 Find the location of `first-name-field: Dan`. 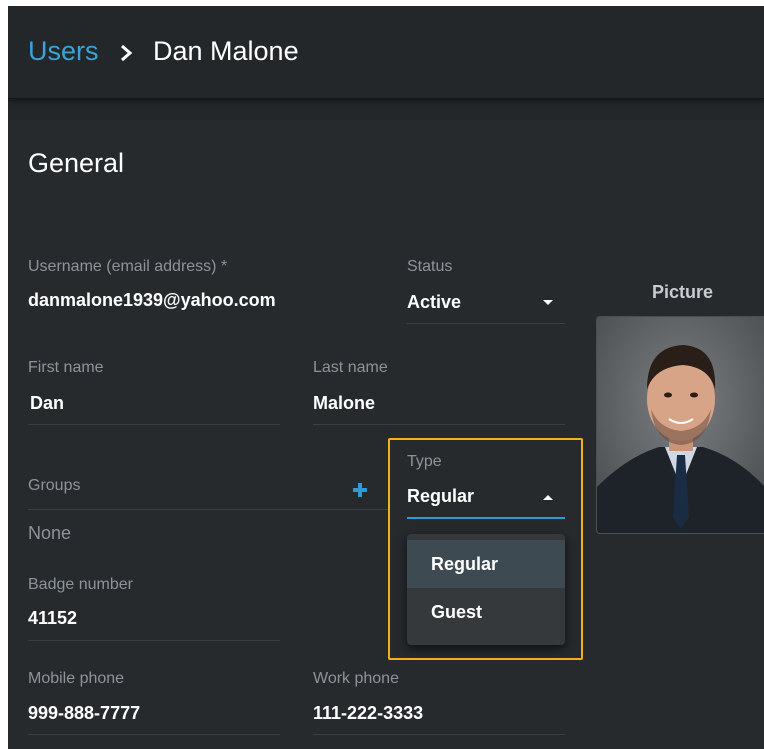

first-name-field: Dan is located at coordinates (47, 403).